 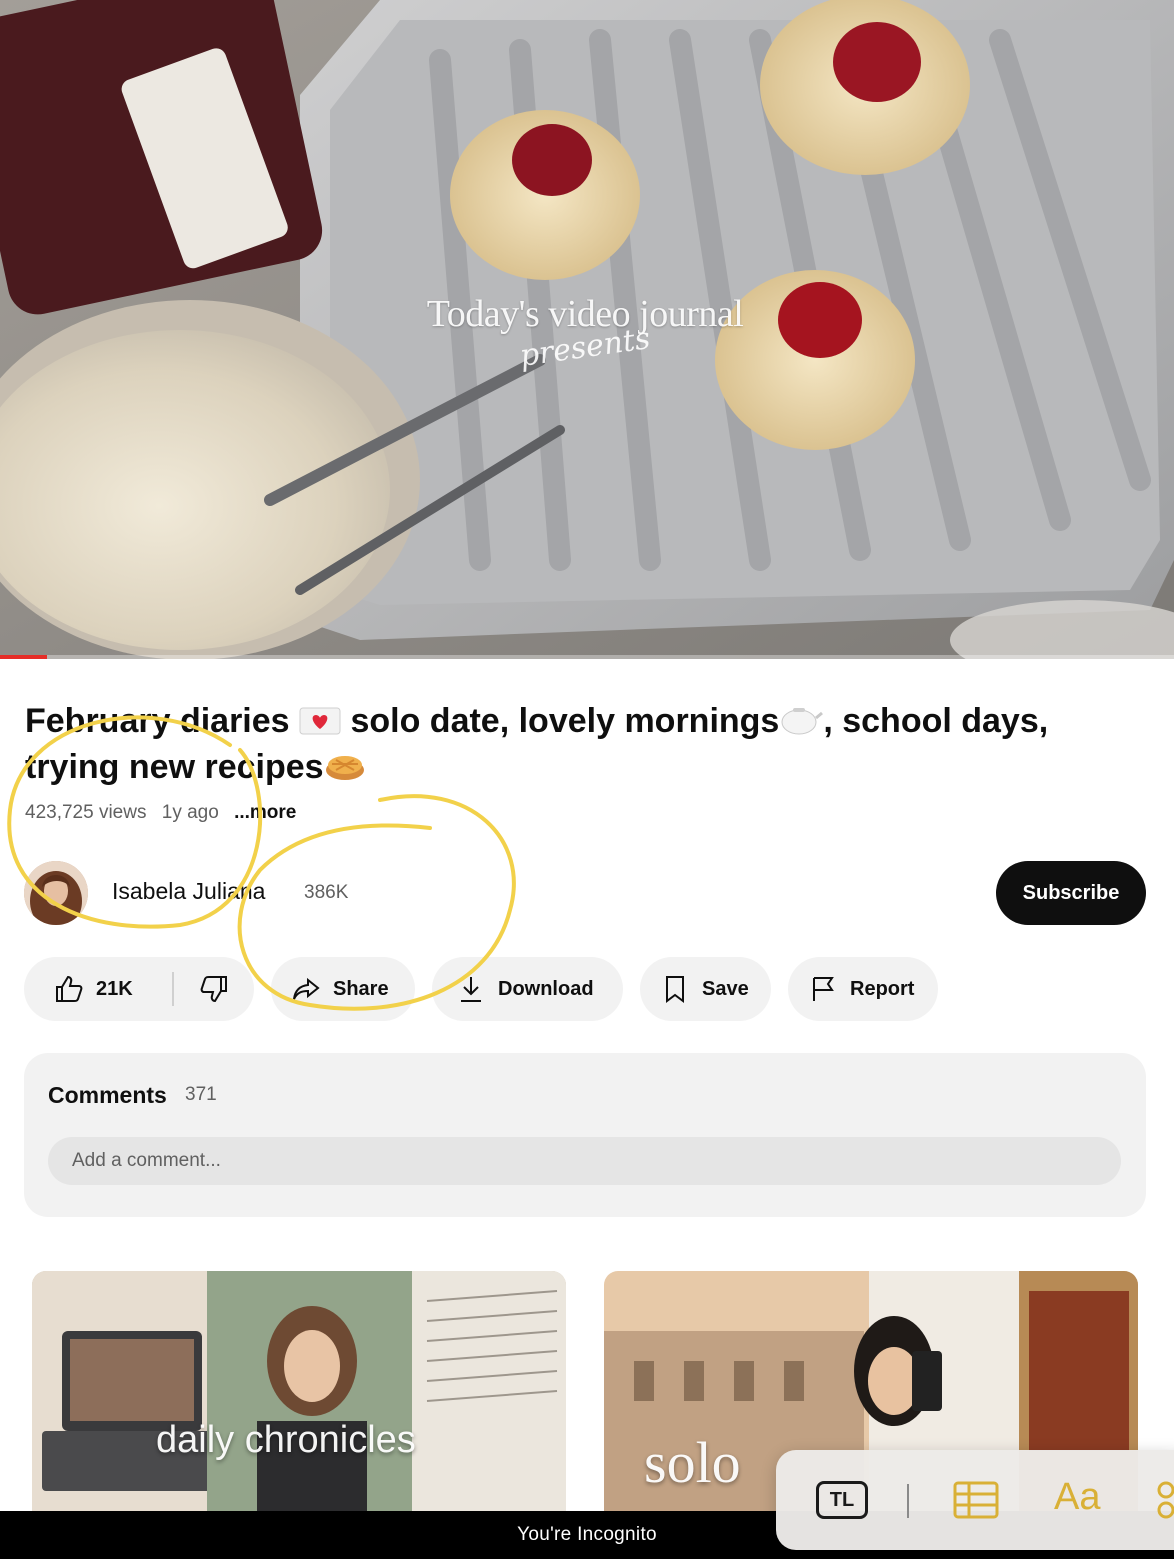 What do you see at coordinates (1165, 1502) in the screenshot?
I see `checklist-icon` at bounding box center [1165, 1502].